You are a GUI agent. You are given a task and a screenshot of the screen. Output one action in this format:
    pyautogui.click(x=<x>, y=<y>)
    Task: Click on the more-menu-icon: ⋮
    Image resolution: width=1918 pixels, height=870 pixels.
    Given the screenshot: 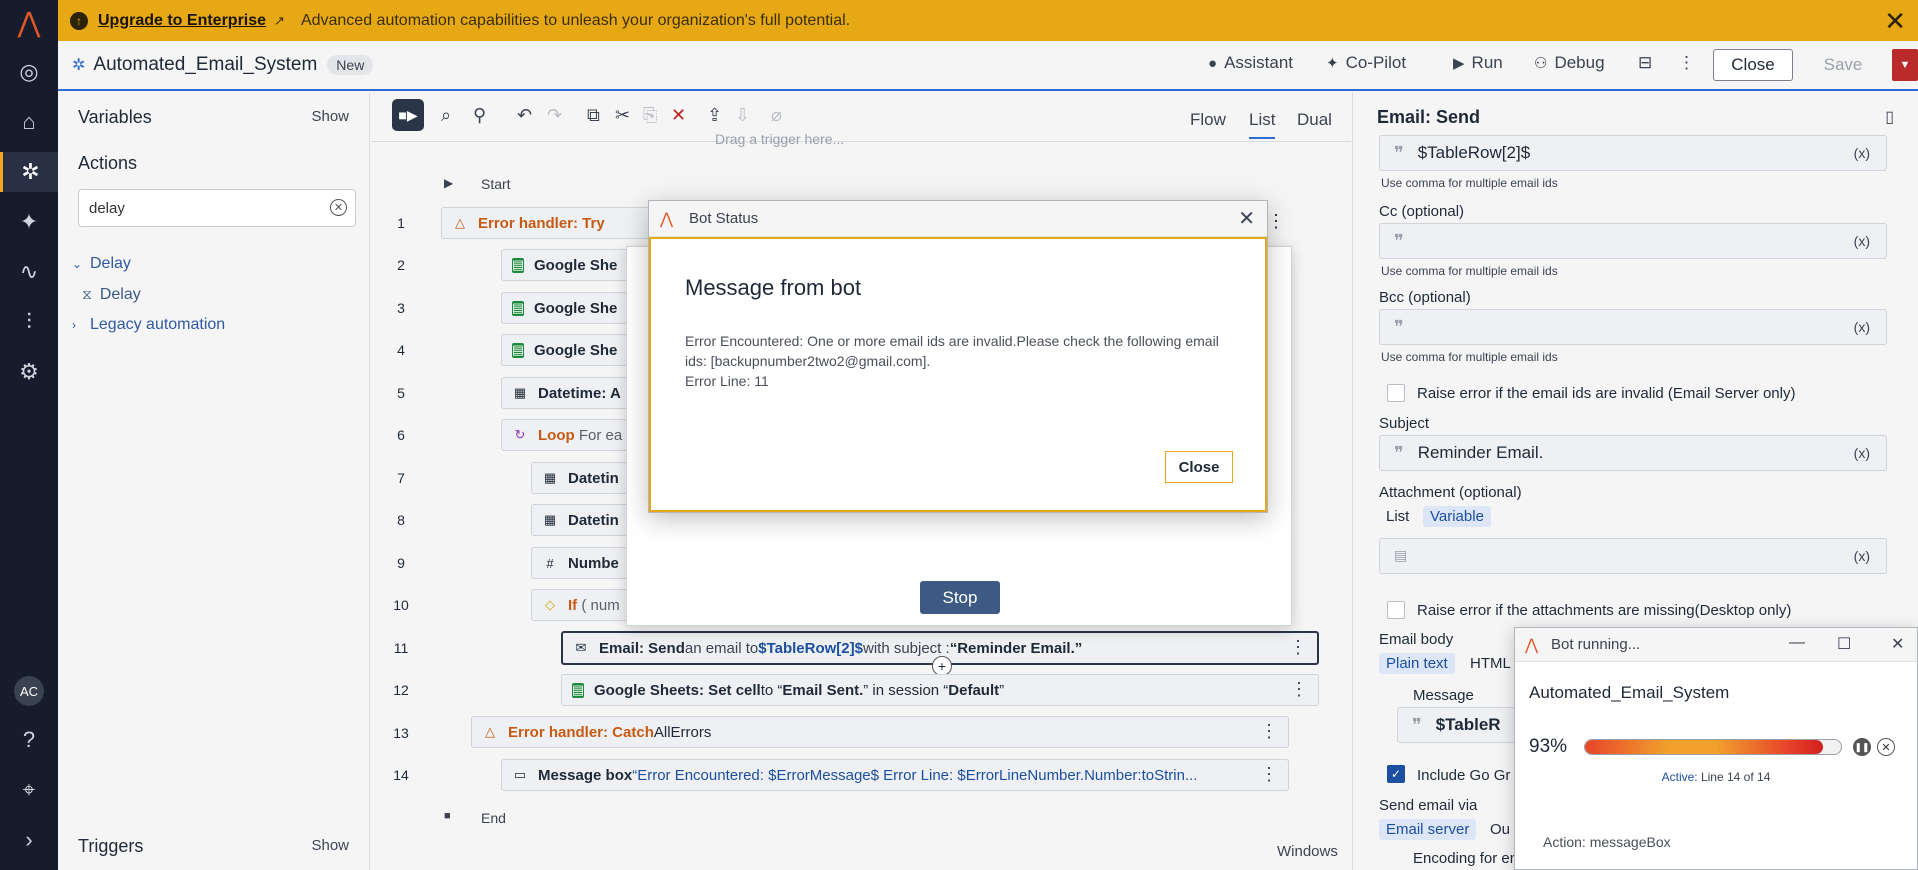 What is the action you would take?
    pyautogui.click(x=1686, y=63)
    